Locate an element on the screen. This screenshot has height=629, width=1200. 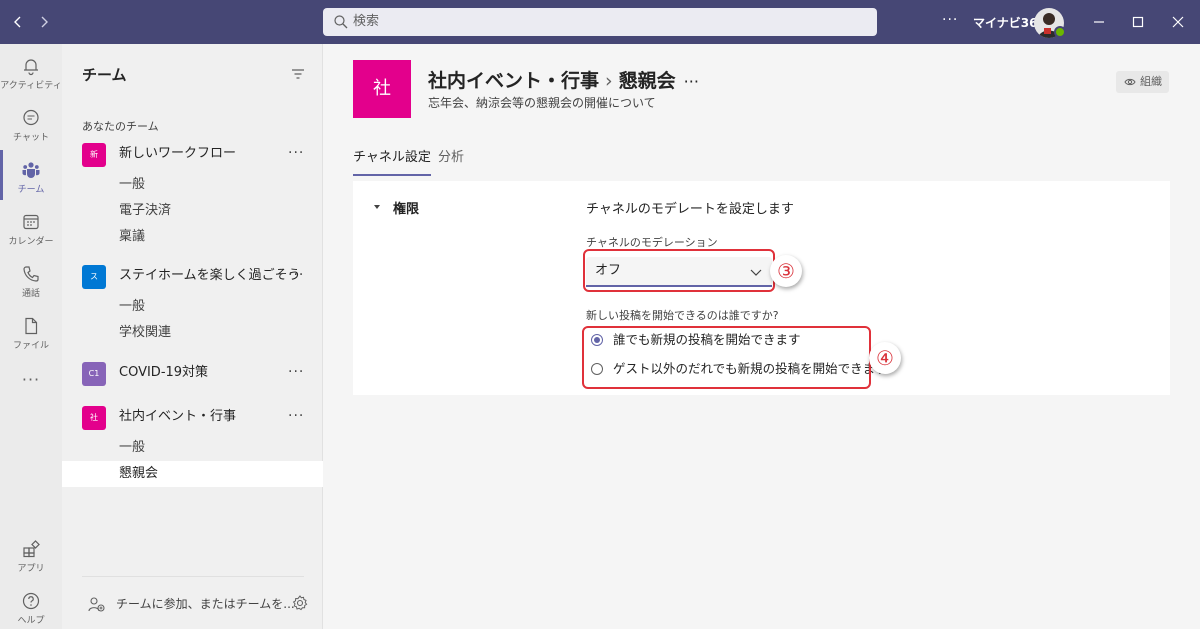
gear-icon is located at coordinates (300, 603).